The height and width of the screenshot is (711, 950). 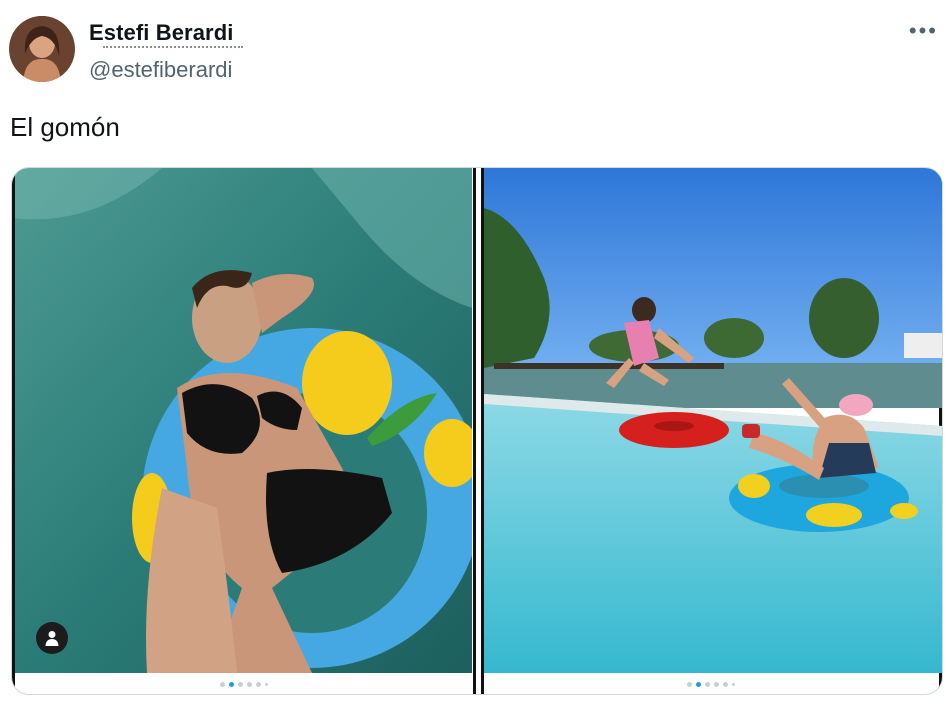 What do you see at coordinates (13, 431) in the screenshot?
I see `left-edge-line` at bounding box center [13, 431].